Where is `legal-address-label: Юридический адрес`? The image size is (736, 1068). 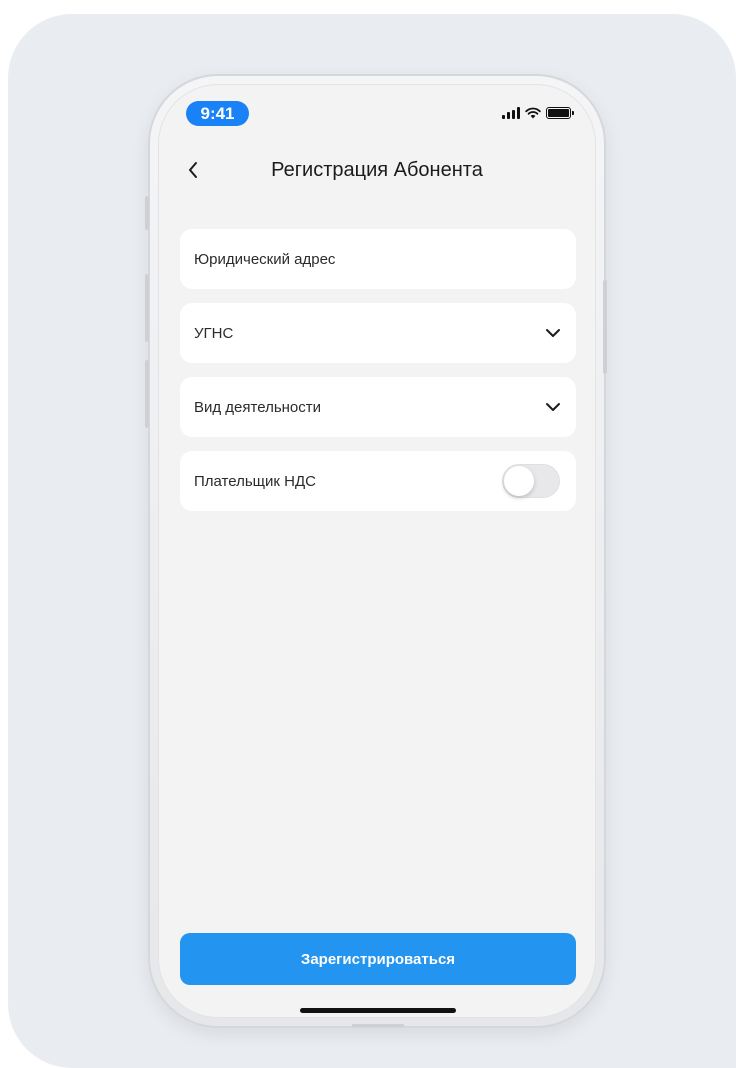
legal-address-label: Юридический адрес is located at coordinates (265, 259).